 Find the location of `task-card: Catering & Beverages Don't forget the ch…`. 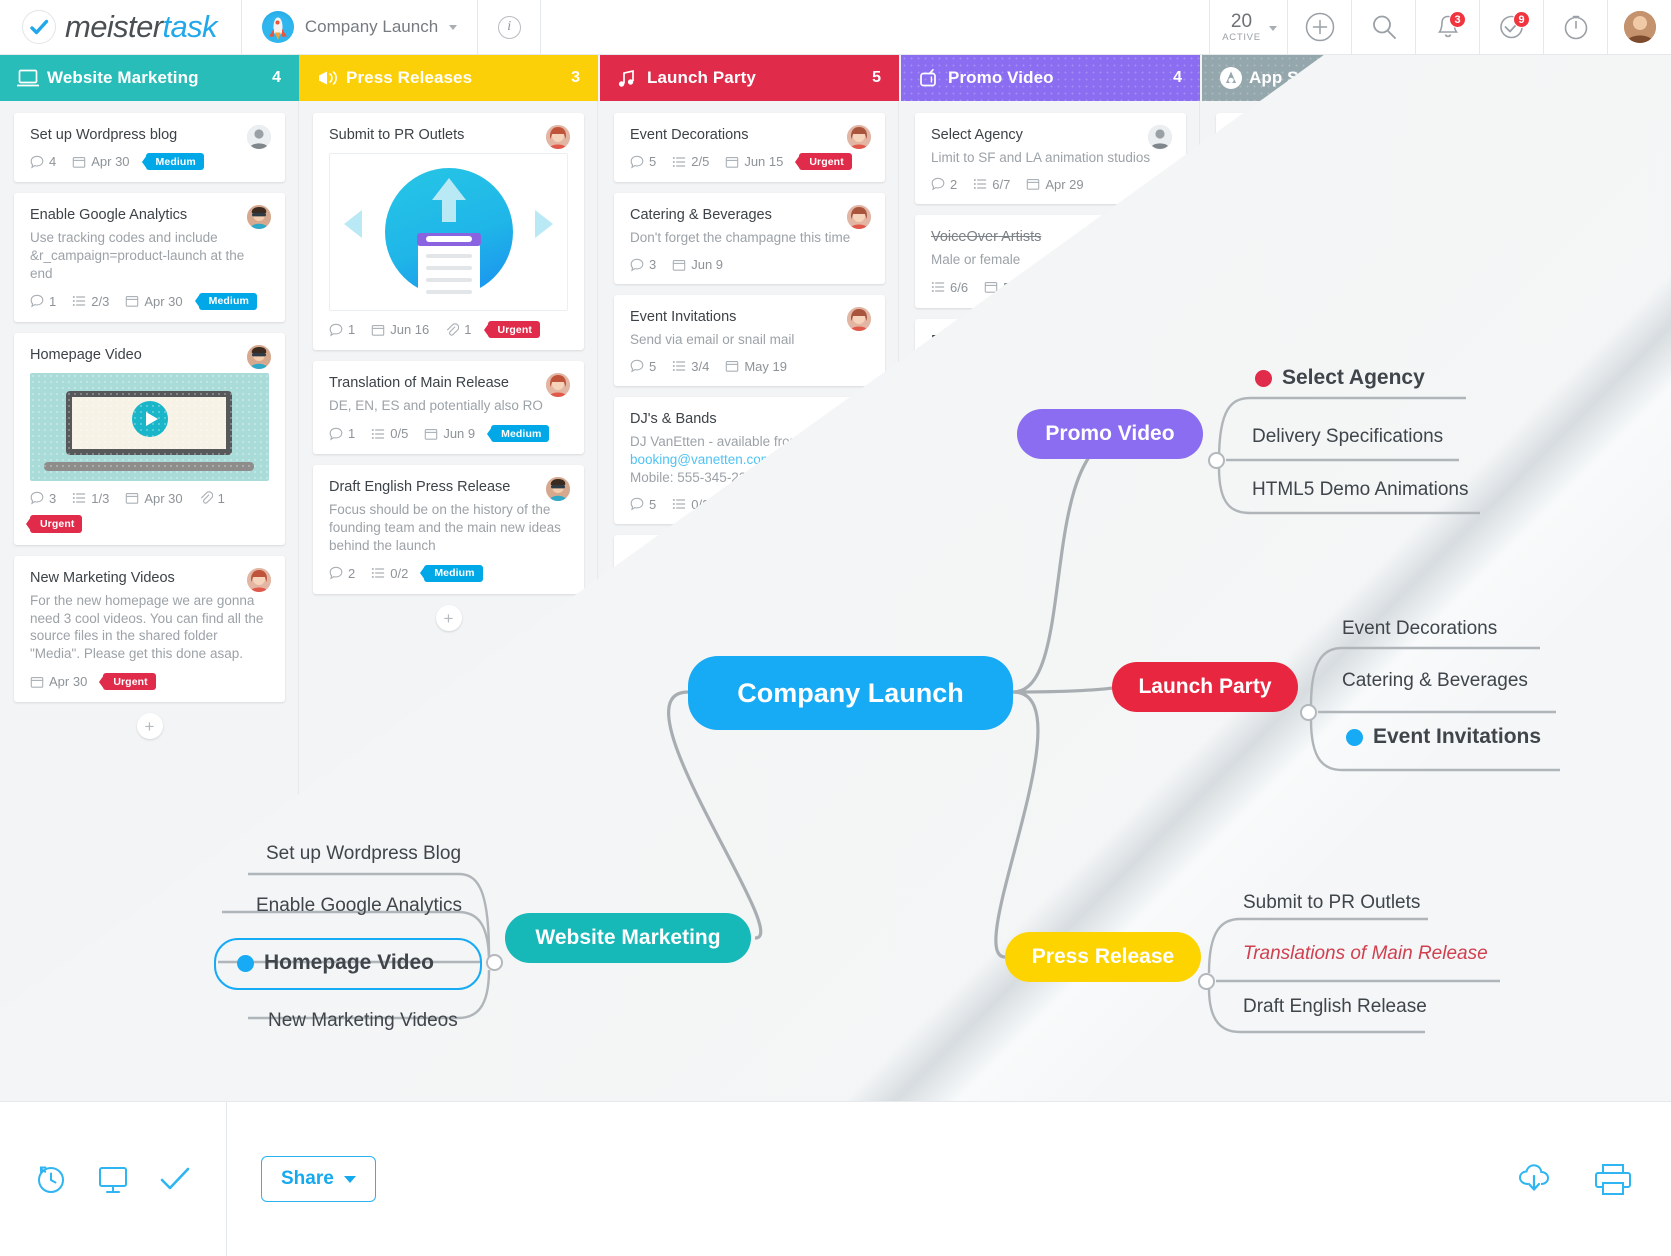

task-card: Catering & Beverages Don't forget the ch… is located at coordinates (749, 239).